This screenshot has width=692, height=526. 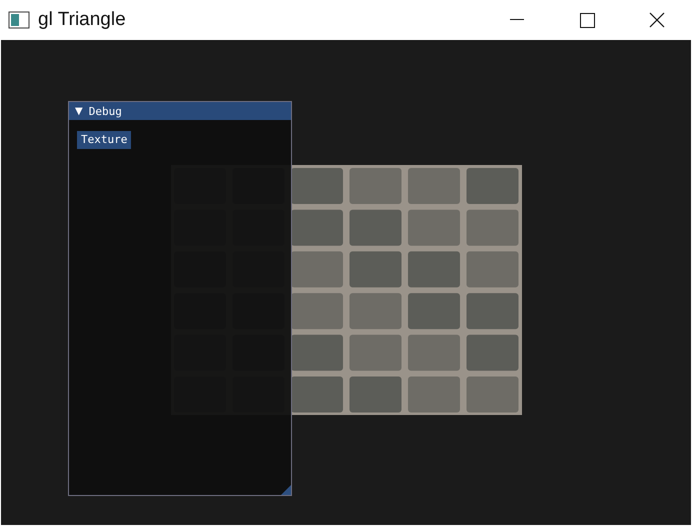 I want to click on collapse-toggle: ▼, so click(x=79, y=111).